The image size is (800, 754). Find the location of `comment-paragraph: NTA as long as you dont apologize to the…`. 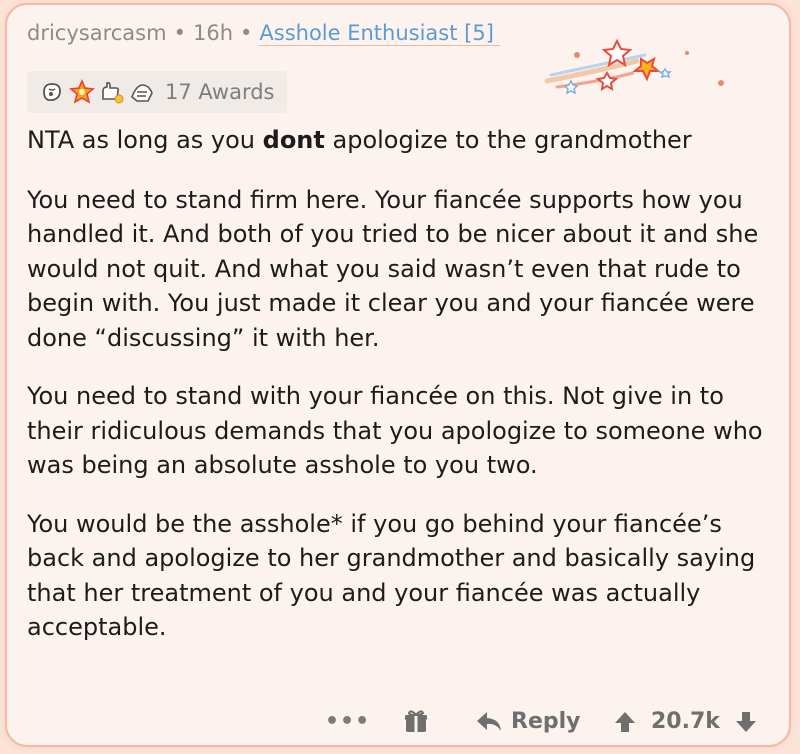

comment-paragraph: NTA as long as you dont apologize to the… is located at coordinates (403, 140).